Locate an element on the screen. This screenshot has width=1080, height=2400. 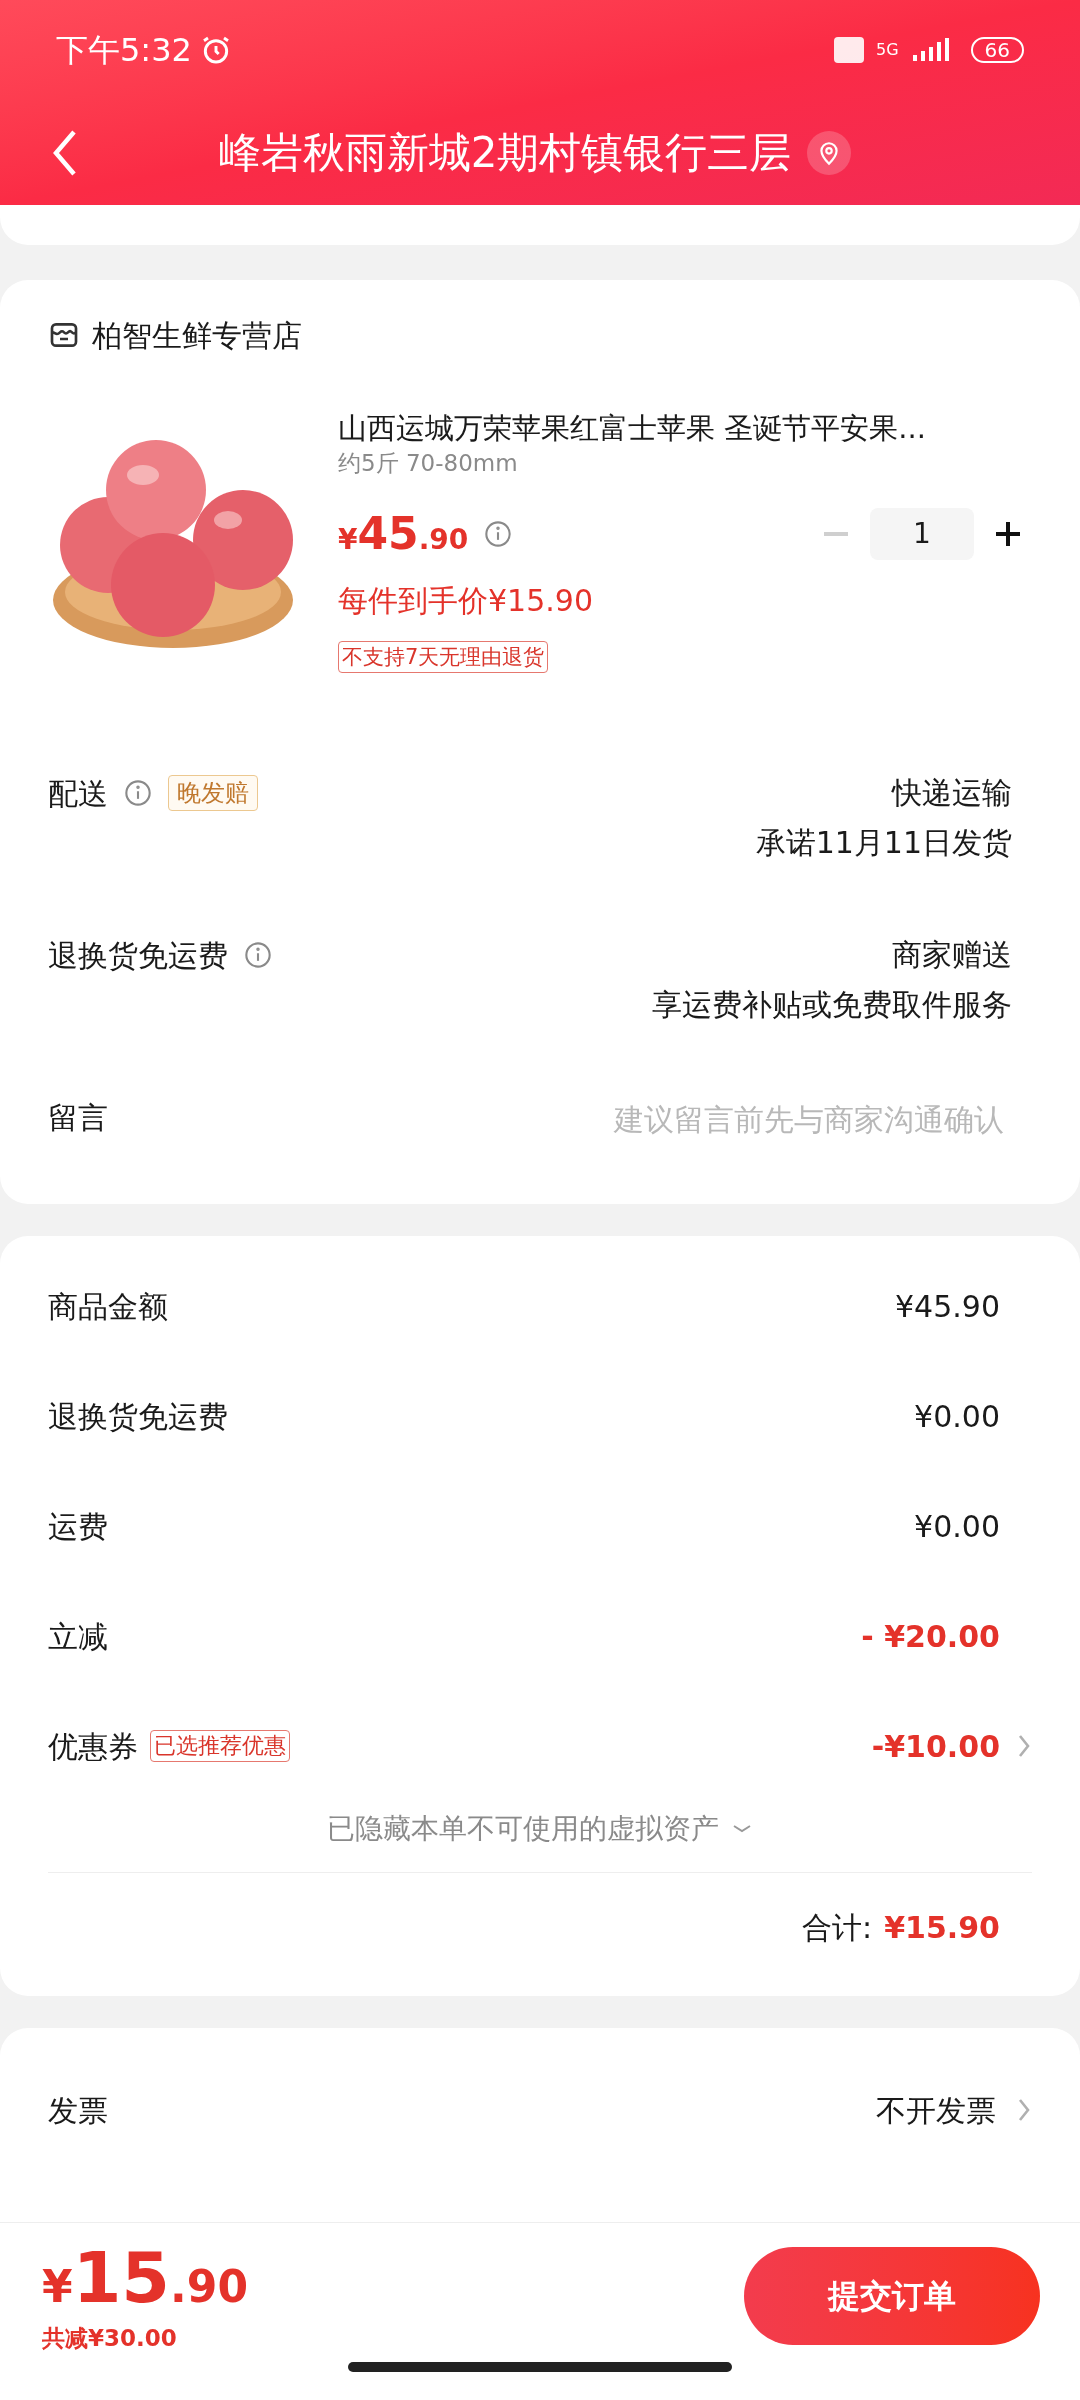
invoice-value: 不开发票 is located at coordinates (936, 2110).